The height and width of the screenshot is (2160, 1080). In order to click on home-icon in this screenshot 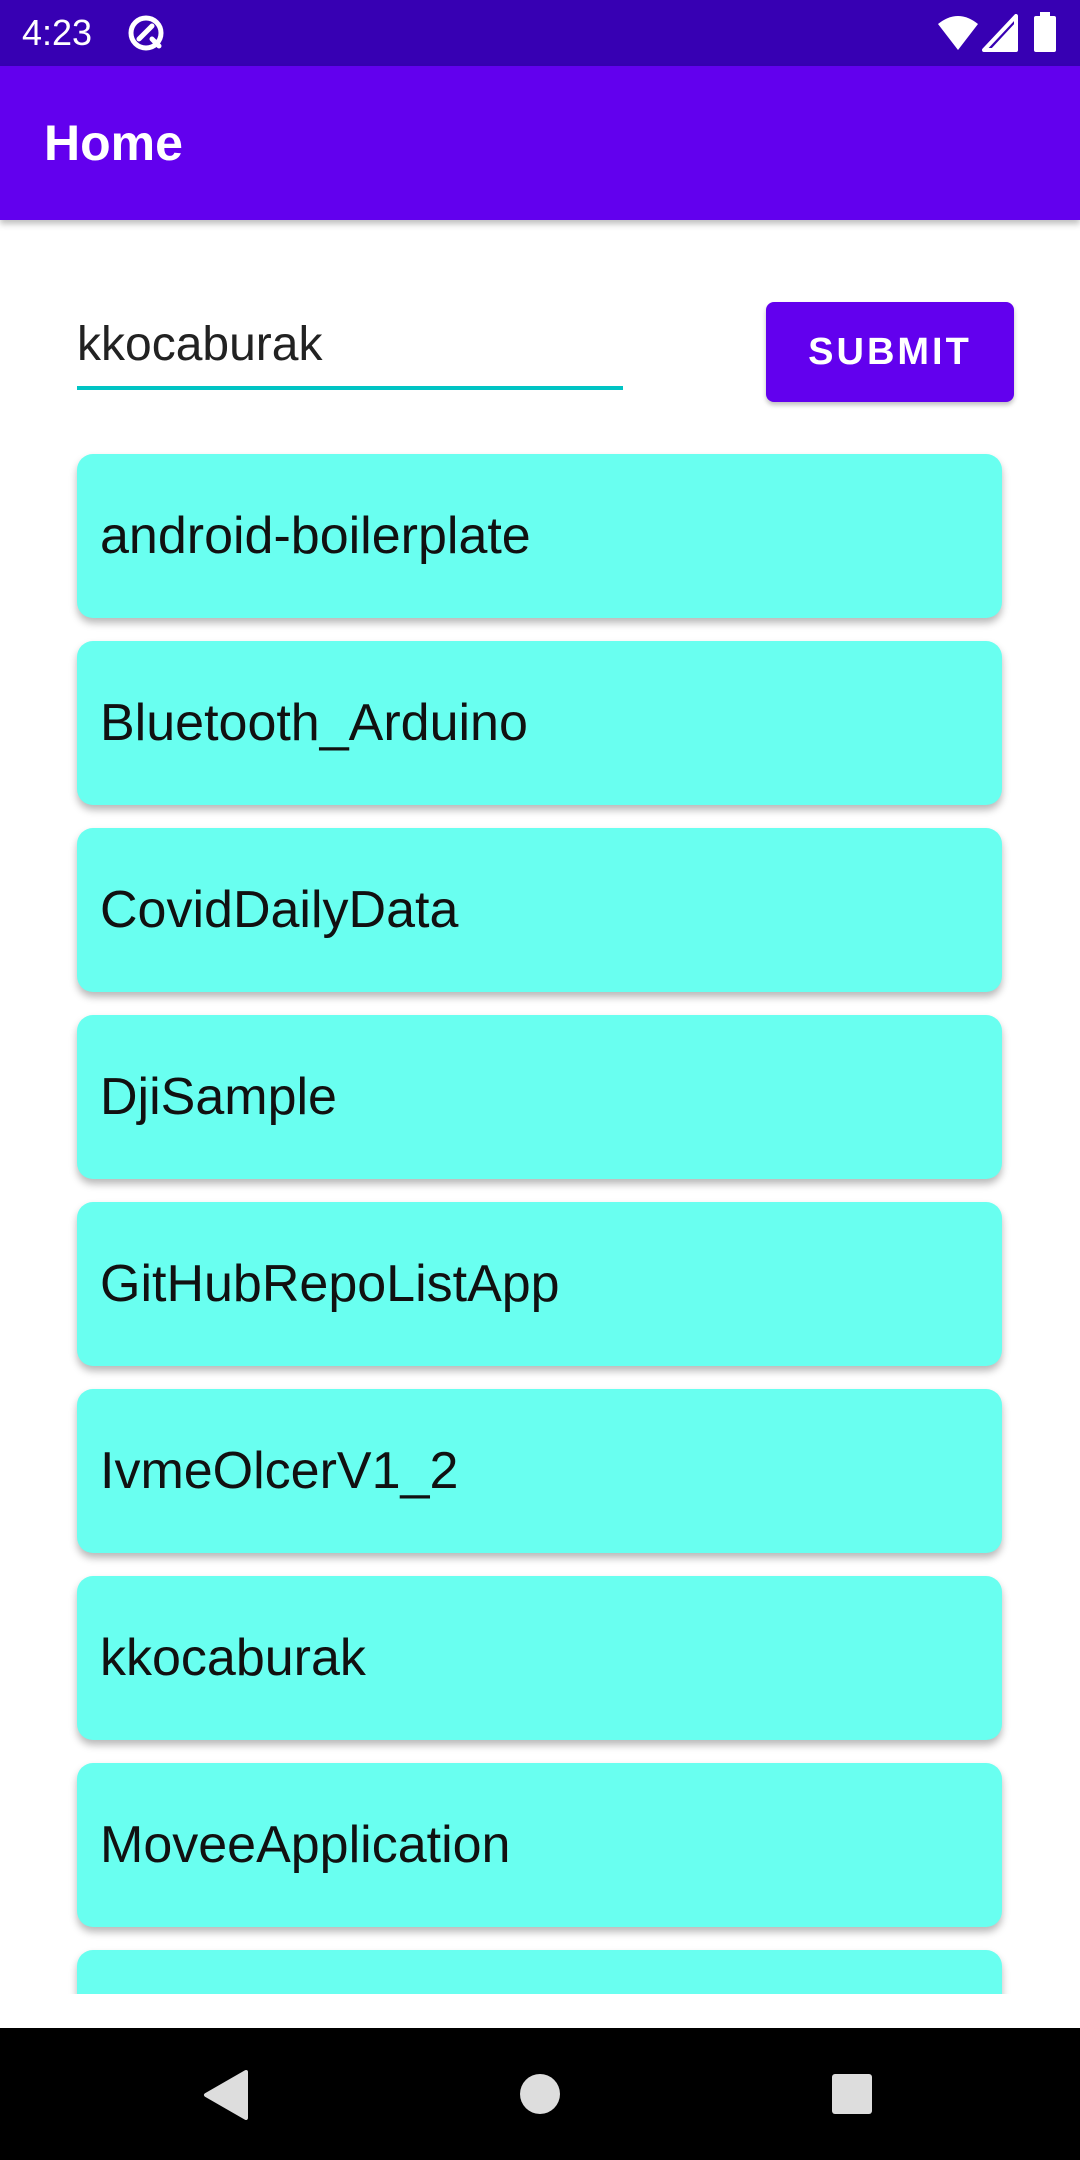, I will do `click(540, 2094)`.